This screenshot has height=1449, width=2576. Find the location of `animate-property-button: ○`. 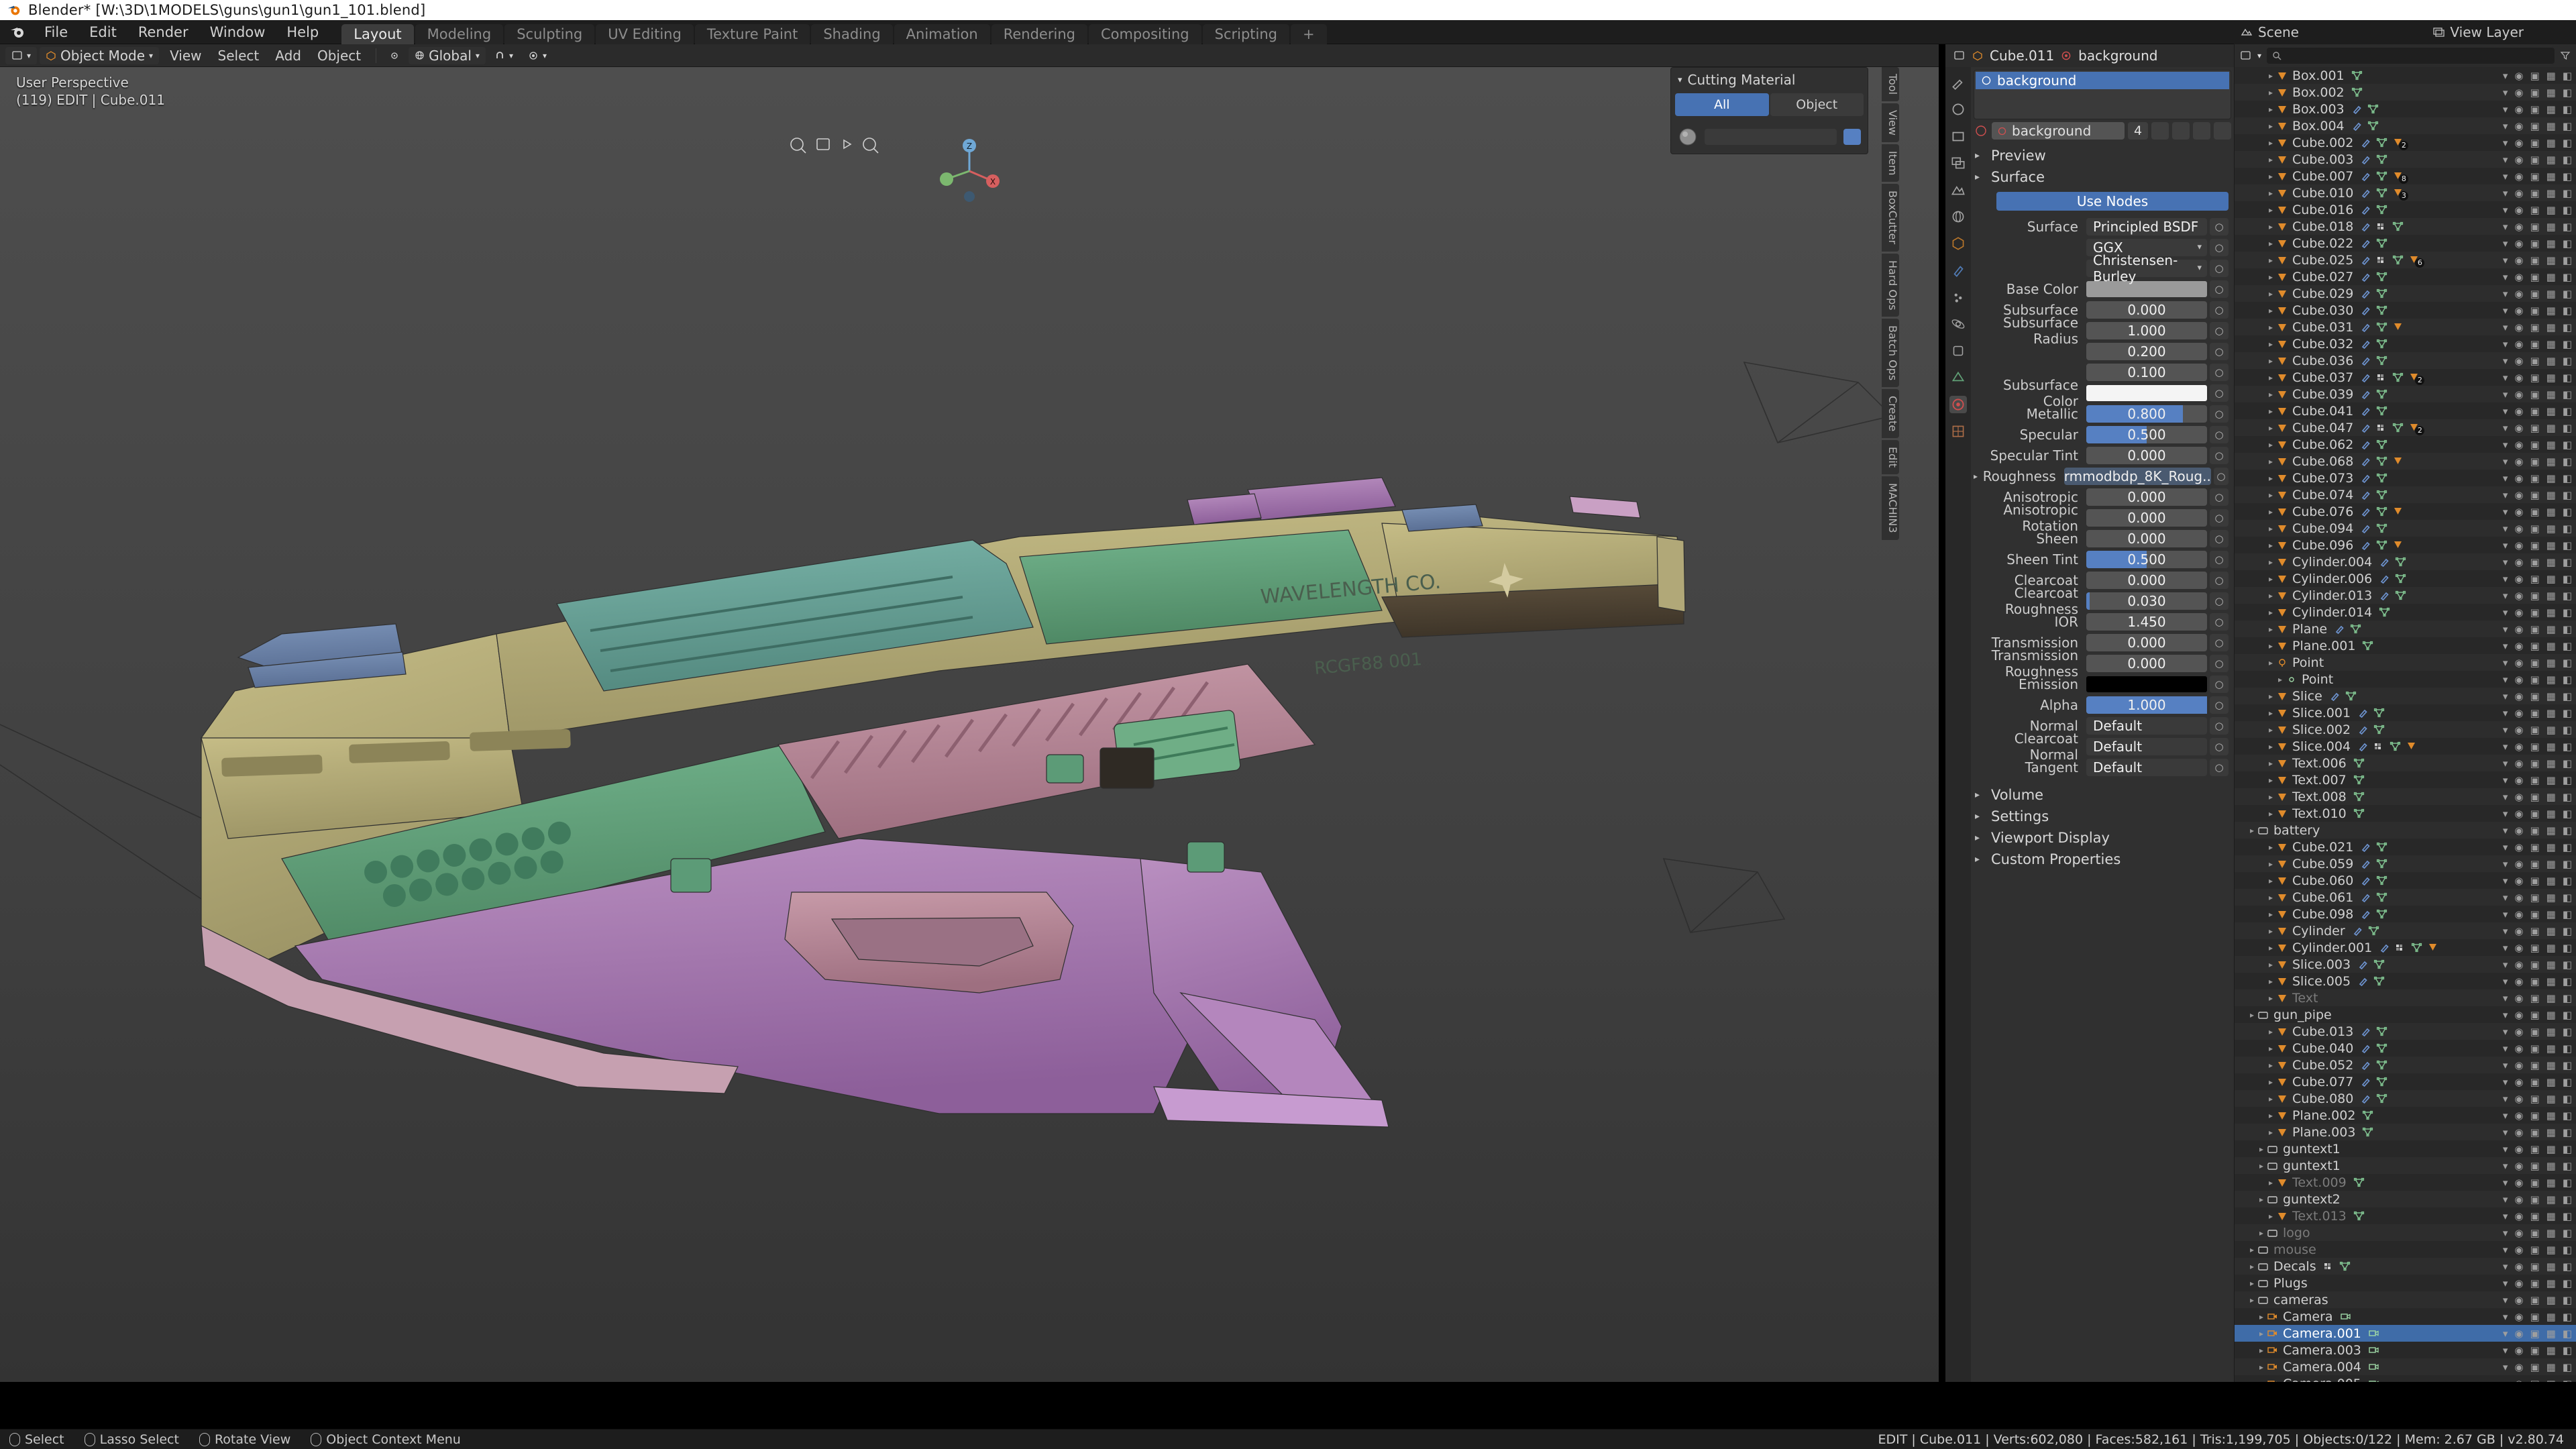

animate-property-button: ○ is located at coordinates (2219, 330).